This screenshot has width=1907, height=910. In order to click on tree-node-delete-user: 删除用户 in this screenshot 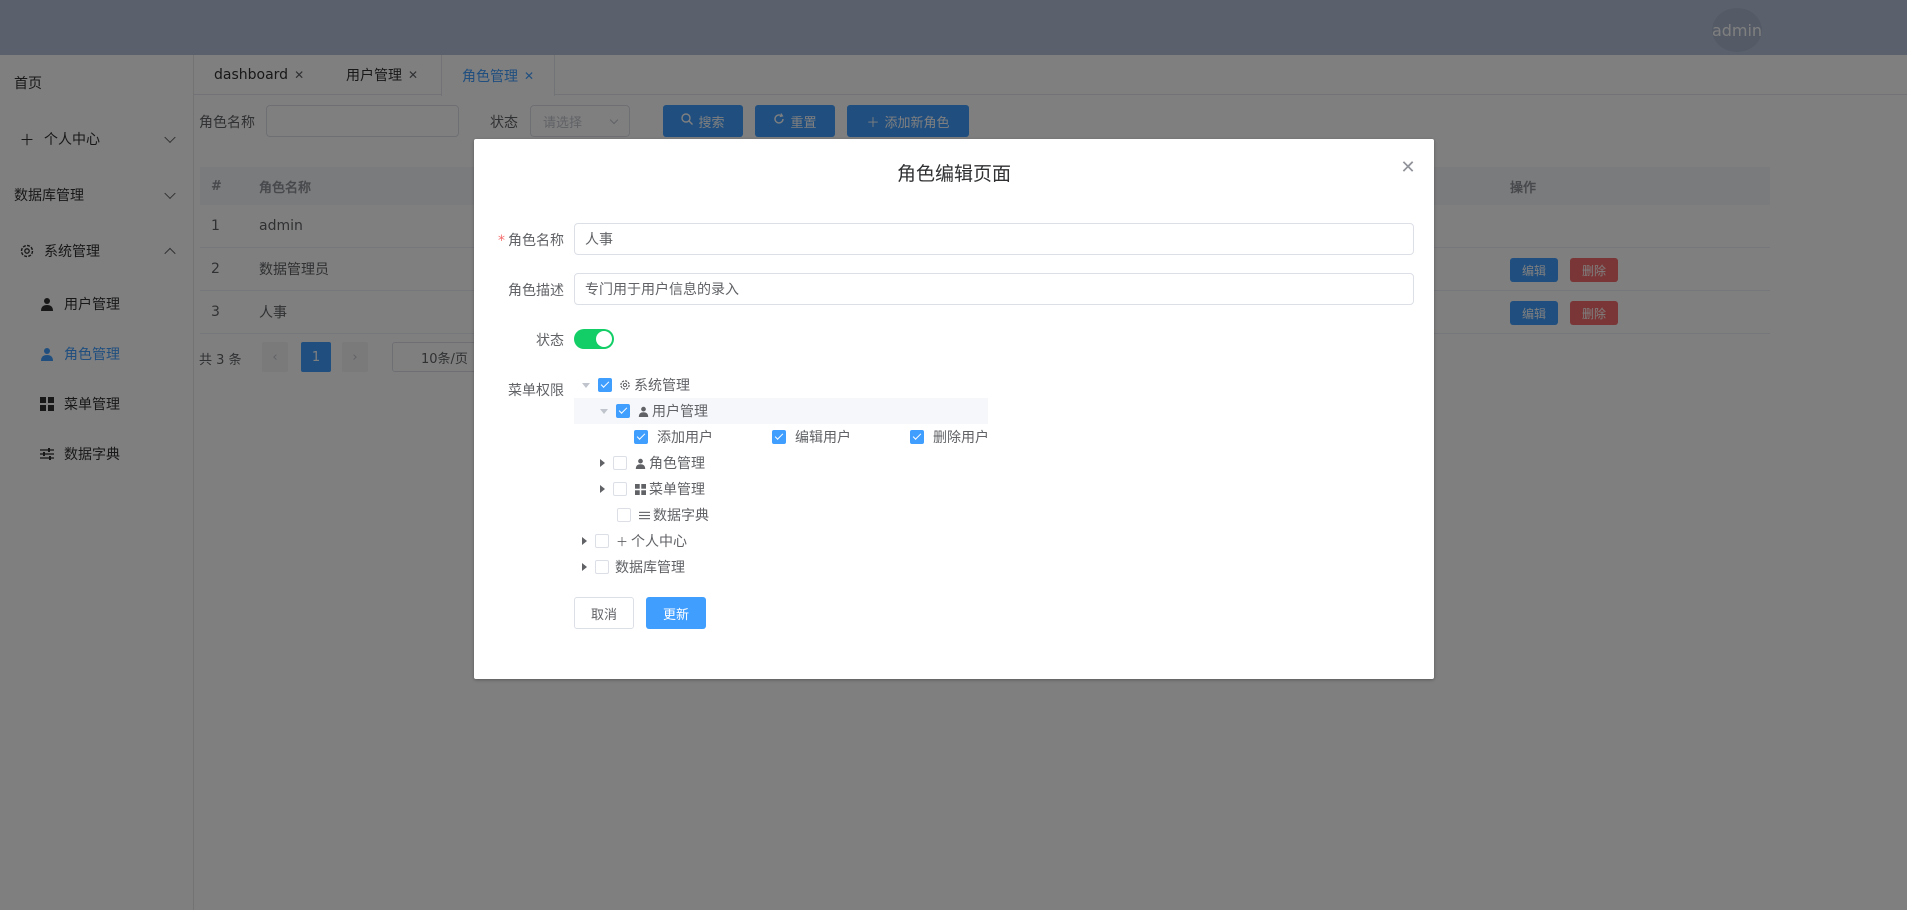, I will do `click(949, 437)`.